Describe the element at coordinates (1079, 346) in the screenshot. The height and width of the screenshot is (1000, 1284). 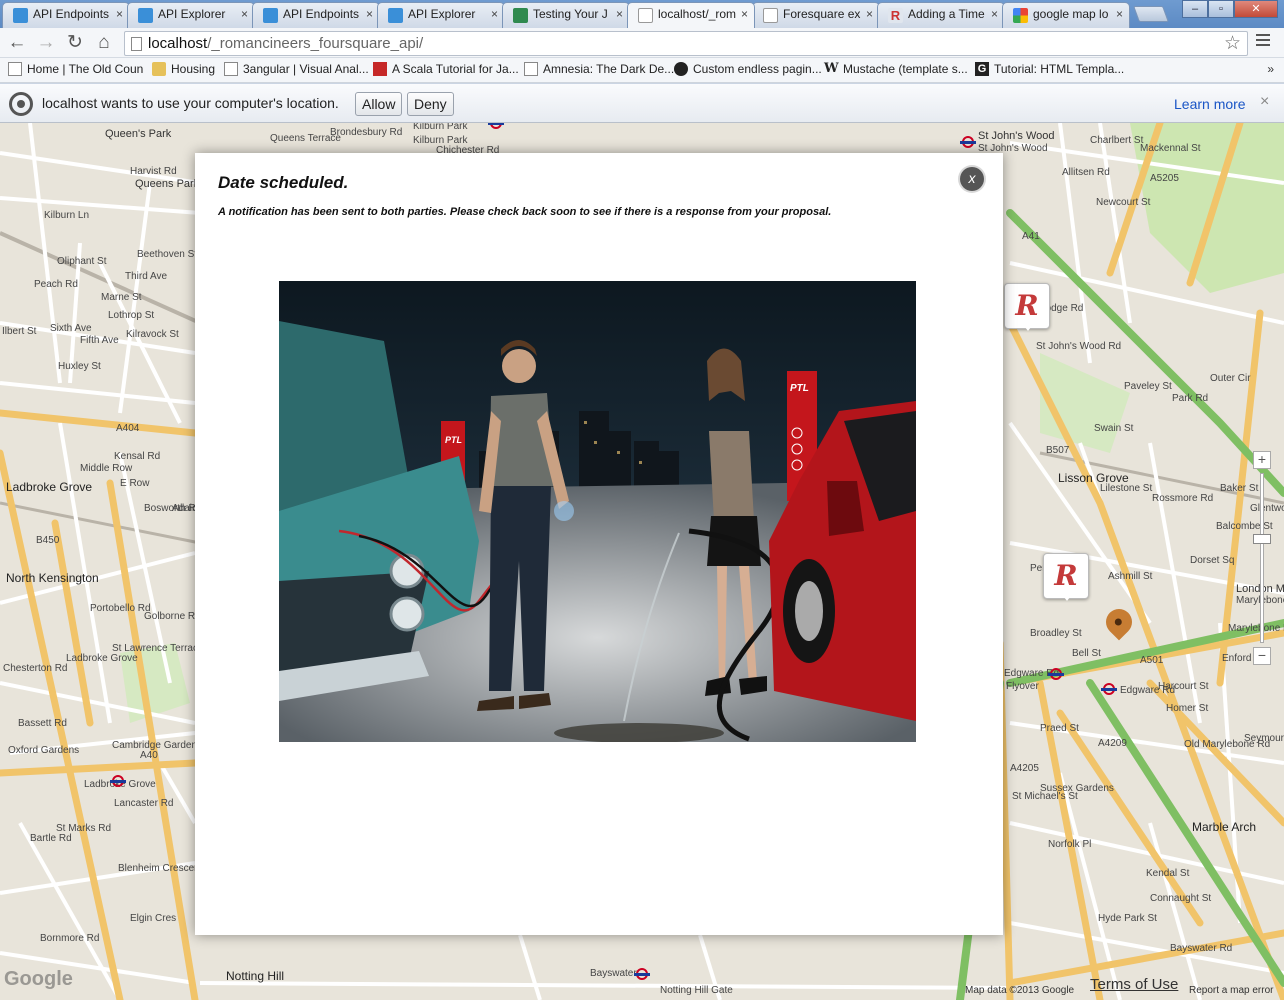
I see `street-label: St John's Wood Rd` at that location.